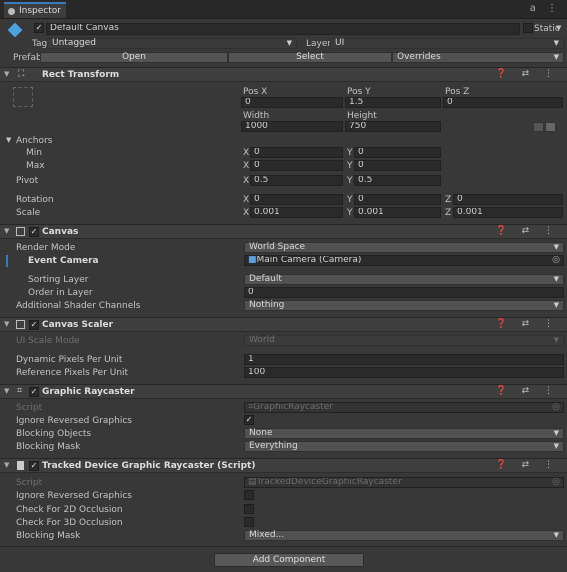 The height and width of the screenshot is (572, 567). I want to click on pivot-y-field: 0.5, so click(397, 180).